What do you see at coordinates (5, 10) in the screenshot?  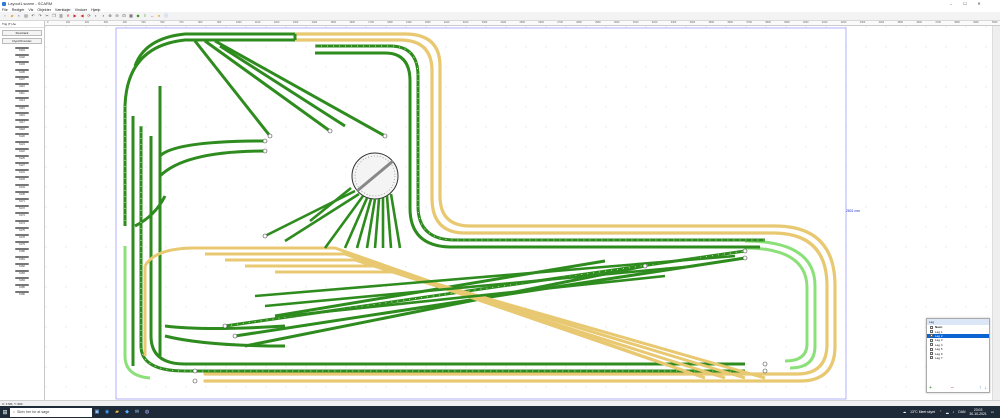 I see `menu-file: File` at bounding box center [5, 10].